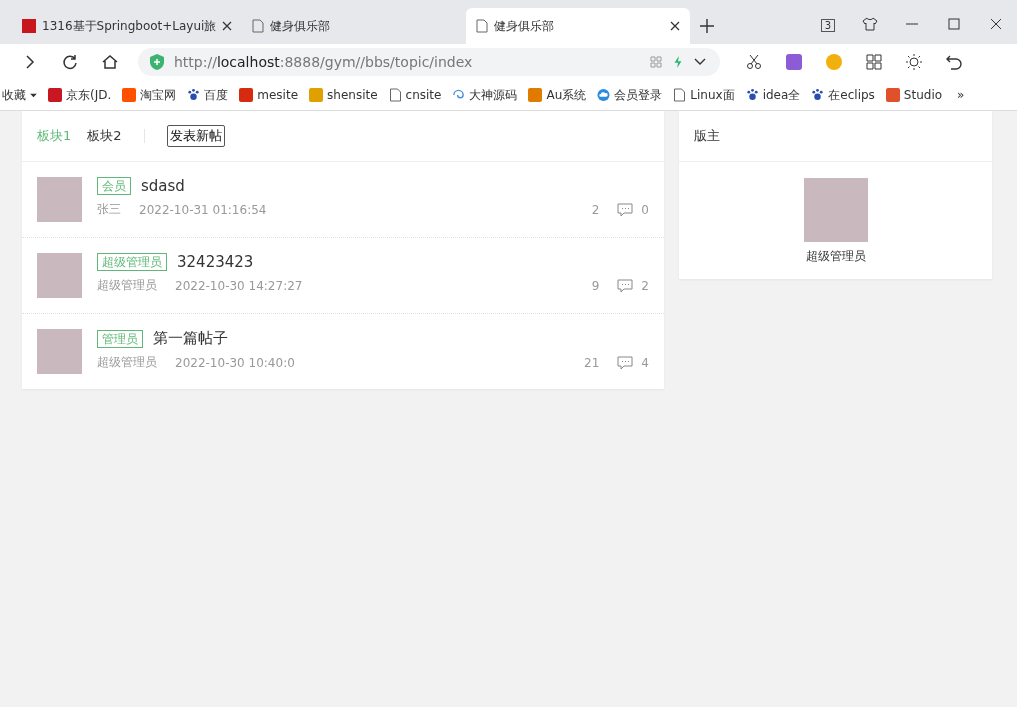 The image size is (1017, 707). I want to click on post-time: 2022-10-31 01:16:54, so click(203, 209).